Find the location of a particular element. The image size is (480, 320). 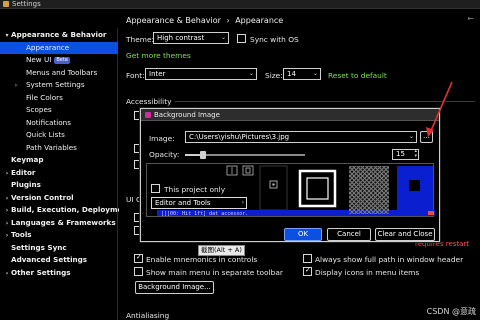

annotation-arrow-icon is located at coordinates (439, 109).